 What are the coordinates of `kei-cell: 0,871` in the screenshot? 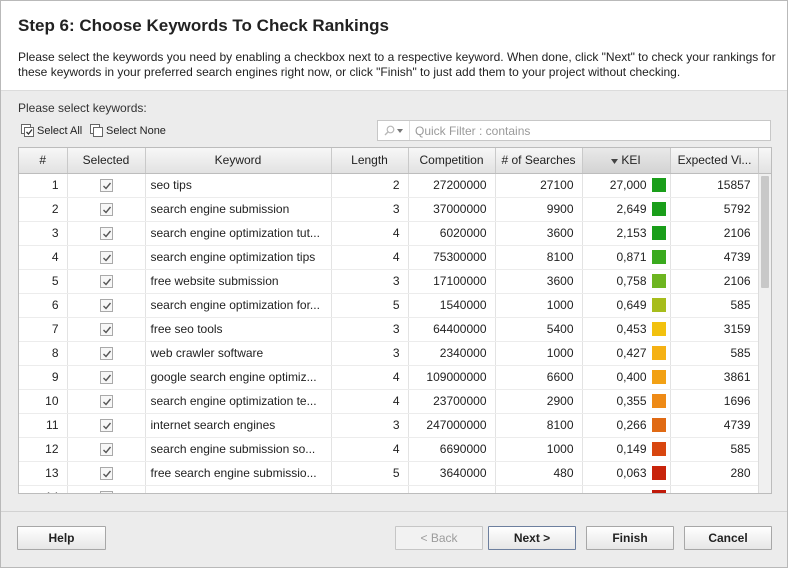 It's located at (626, 257).